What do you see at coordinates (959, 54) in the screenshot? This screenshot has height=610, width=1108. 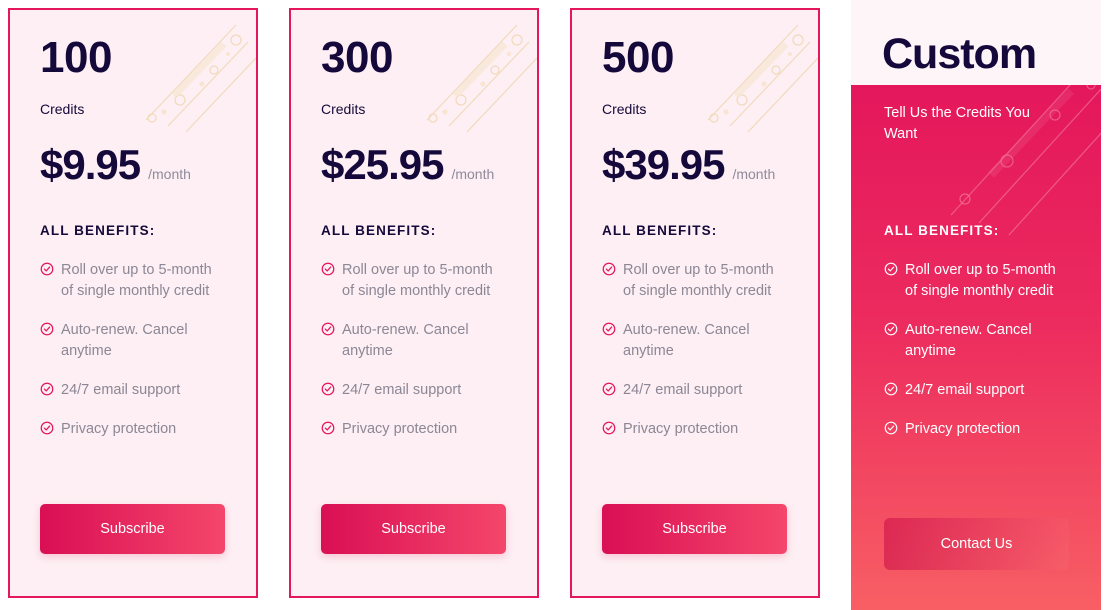 I see `custom-plan-title: Custom` at bounding box center [959, 54].